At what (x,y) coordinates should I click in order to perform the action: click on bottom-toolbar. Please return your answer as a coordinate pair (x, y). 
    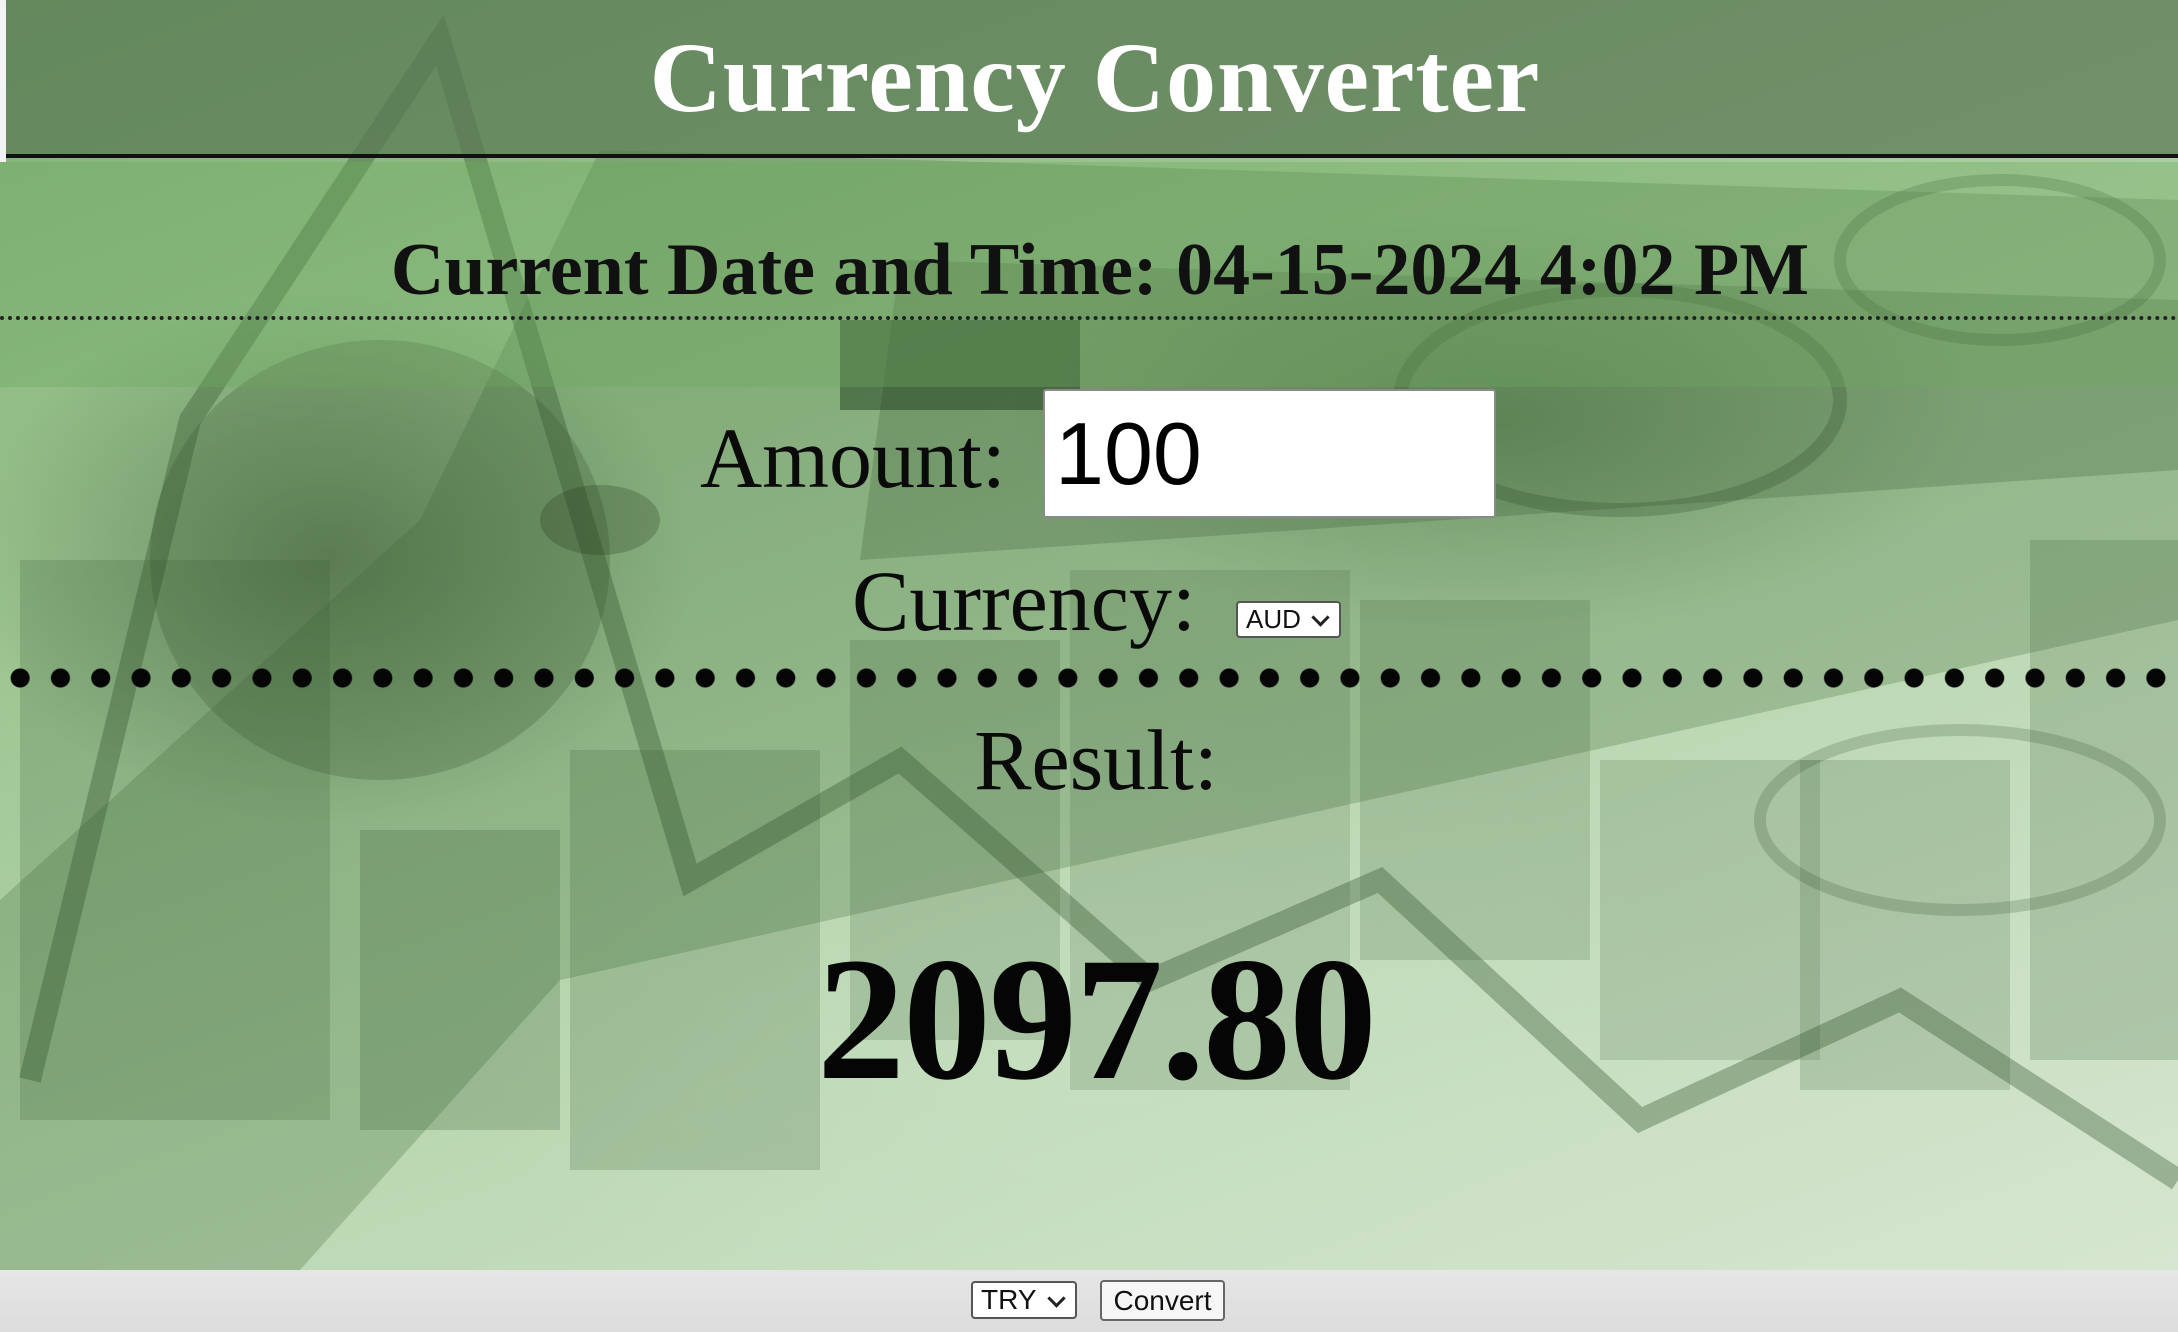
    Looking at the image, I should click on (1089, 1301).